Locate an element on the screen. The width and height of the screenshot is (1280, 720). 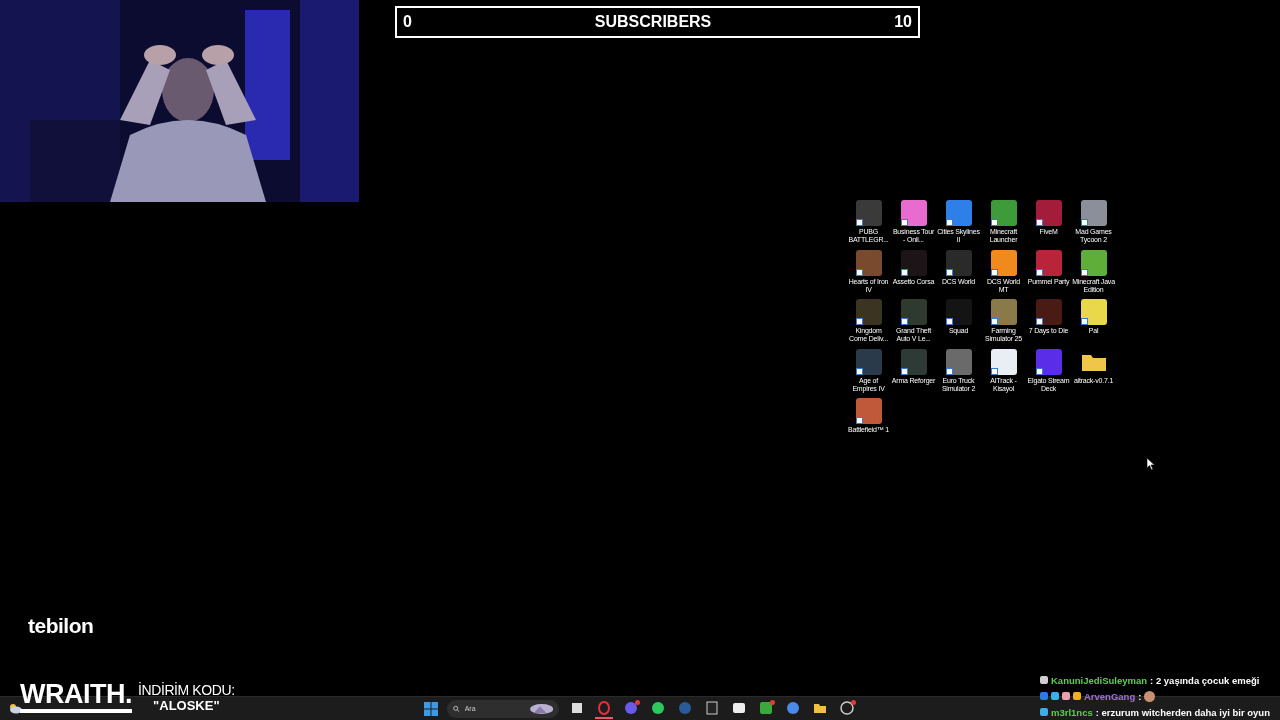
music-app-icon is located at coordinates (658, 707).